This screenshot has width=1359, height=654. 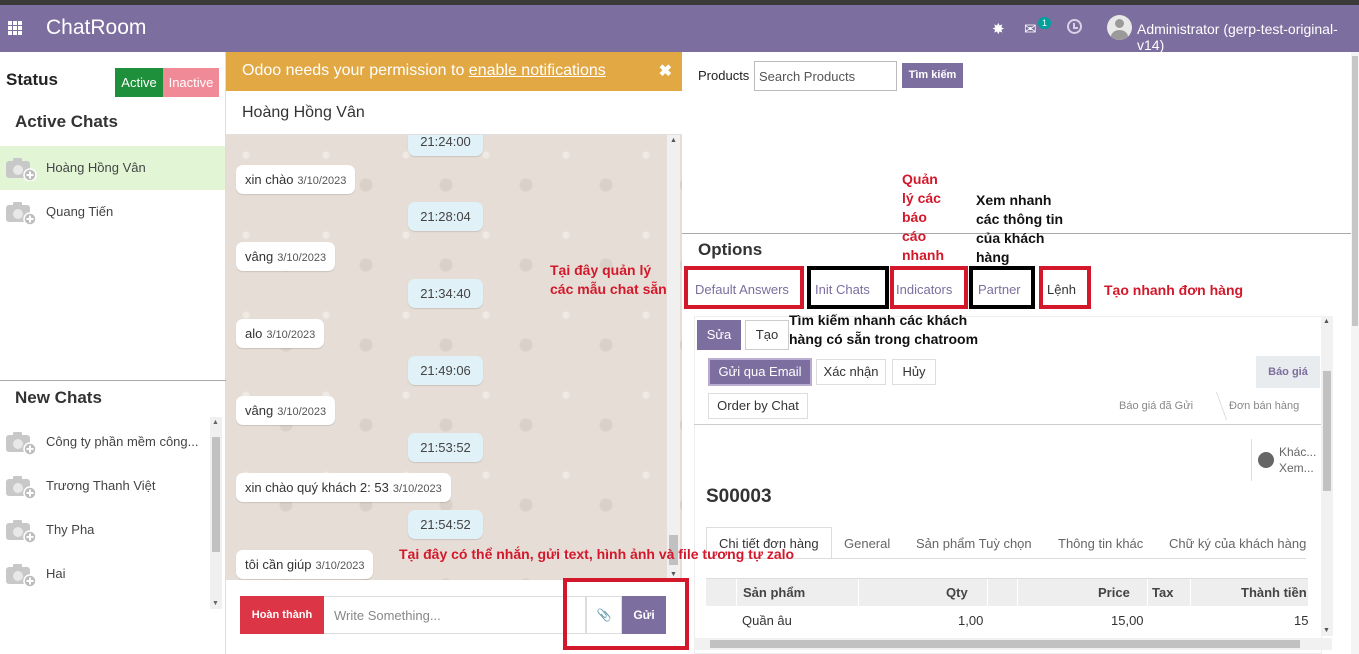 What do you see at coordinates (1065, 287) in the screenshot?
I see `annotation-box-command` at bounding box center [1065, 287].